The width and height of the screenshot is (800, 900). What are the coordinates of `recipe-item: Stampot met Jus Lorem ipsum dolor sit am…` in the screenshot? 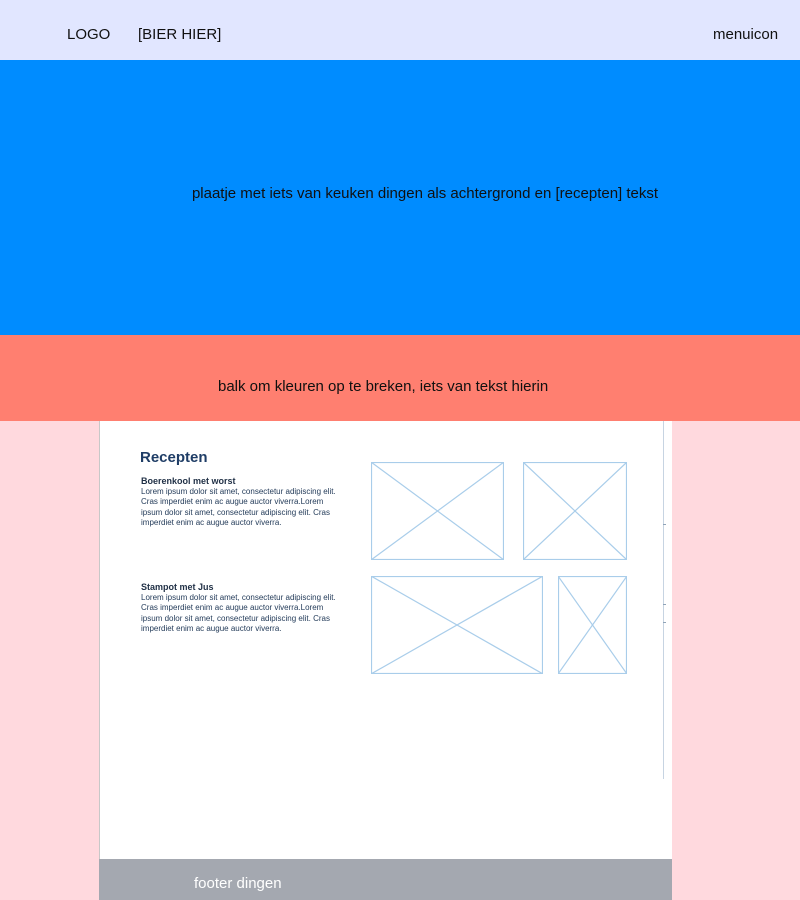 It's located at (241, 608).